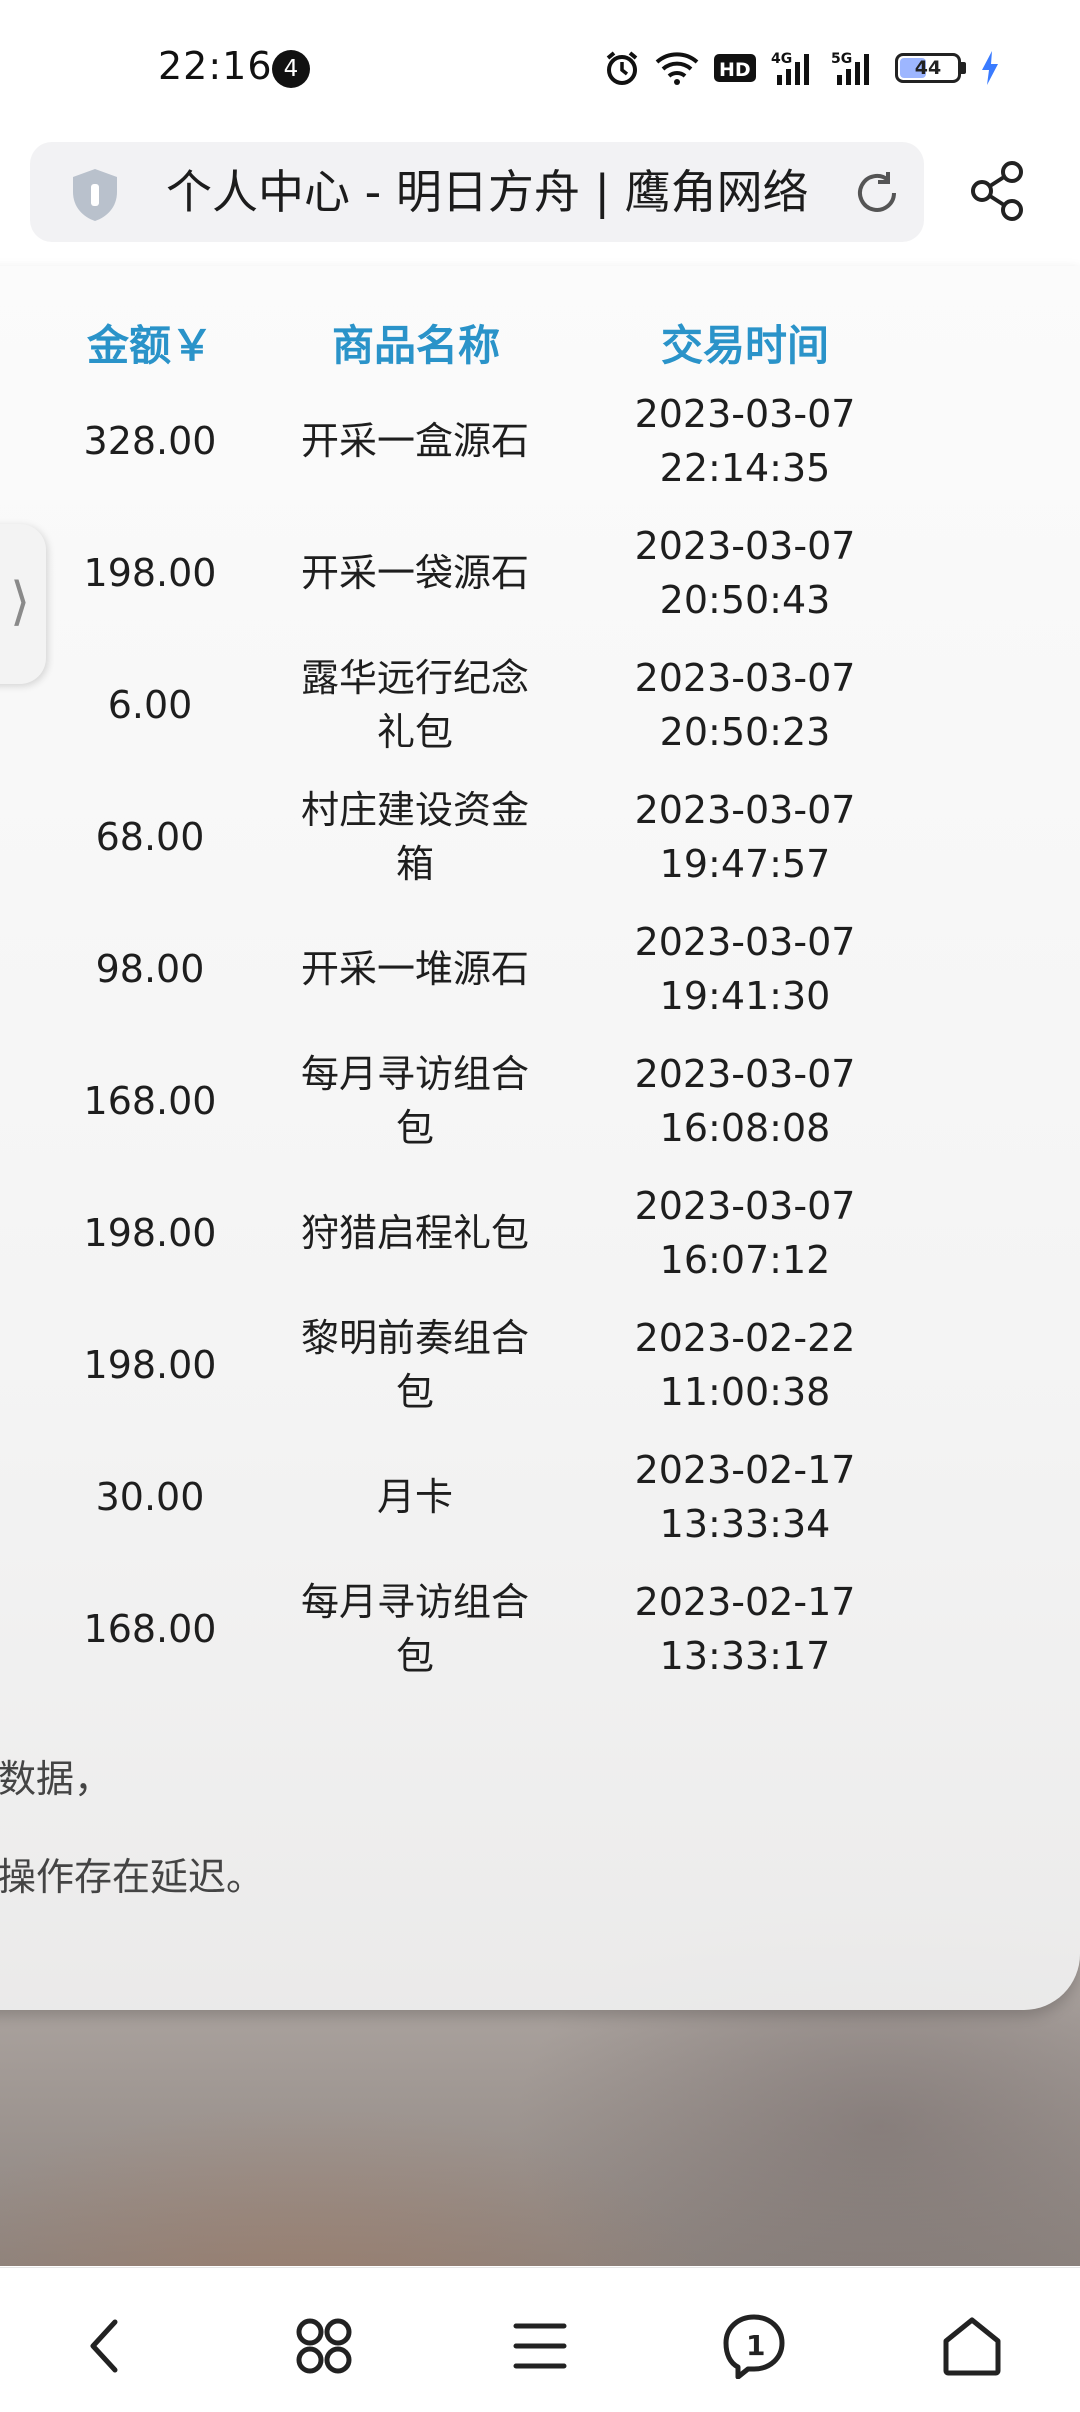 The image size is (1080, 2412). I want to click on back-button, so click(106, 2346).